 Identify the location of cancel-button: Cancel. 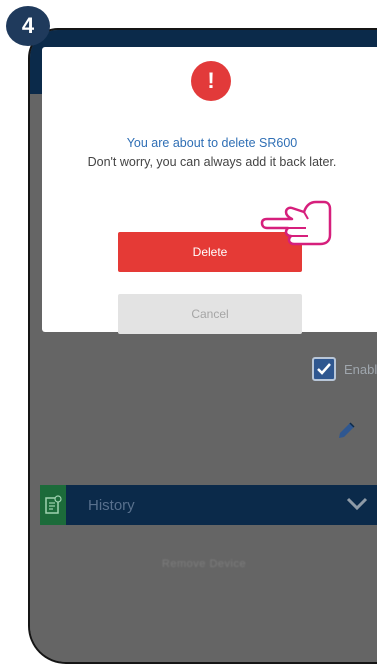
(210, 314).